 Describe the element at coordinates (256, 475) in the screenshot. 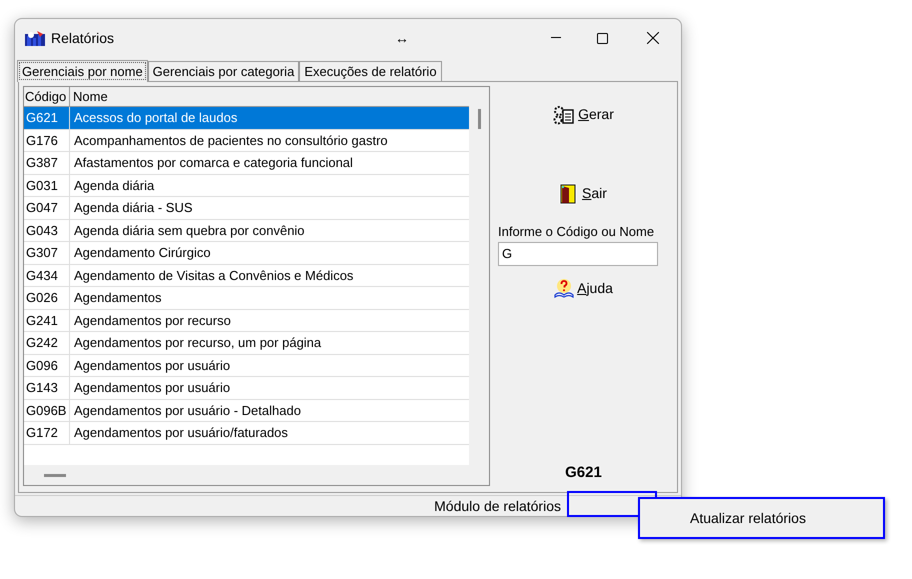

I see `horizontal-scrollbar` at that location.